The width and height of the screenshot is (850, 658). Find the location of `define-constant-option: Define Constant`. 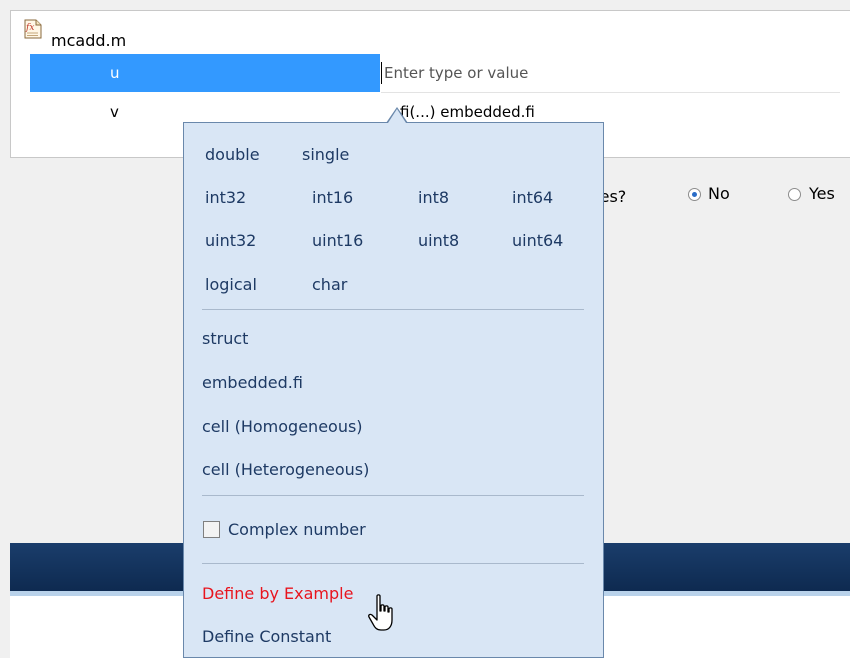

define-constant-option: Define Constant is located at coordinates (266, 637).